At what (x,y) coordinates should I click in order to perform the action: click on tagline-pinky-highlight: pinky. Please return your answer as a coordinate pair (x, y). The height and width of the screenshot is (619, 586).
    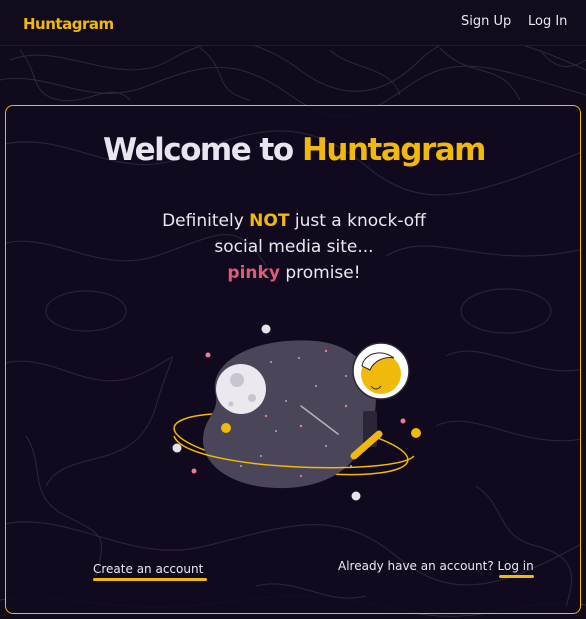
    Looking at the image, I should click on (253, 273).